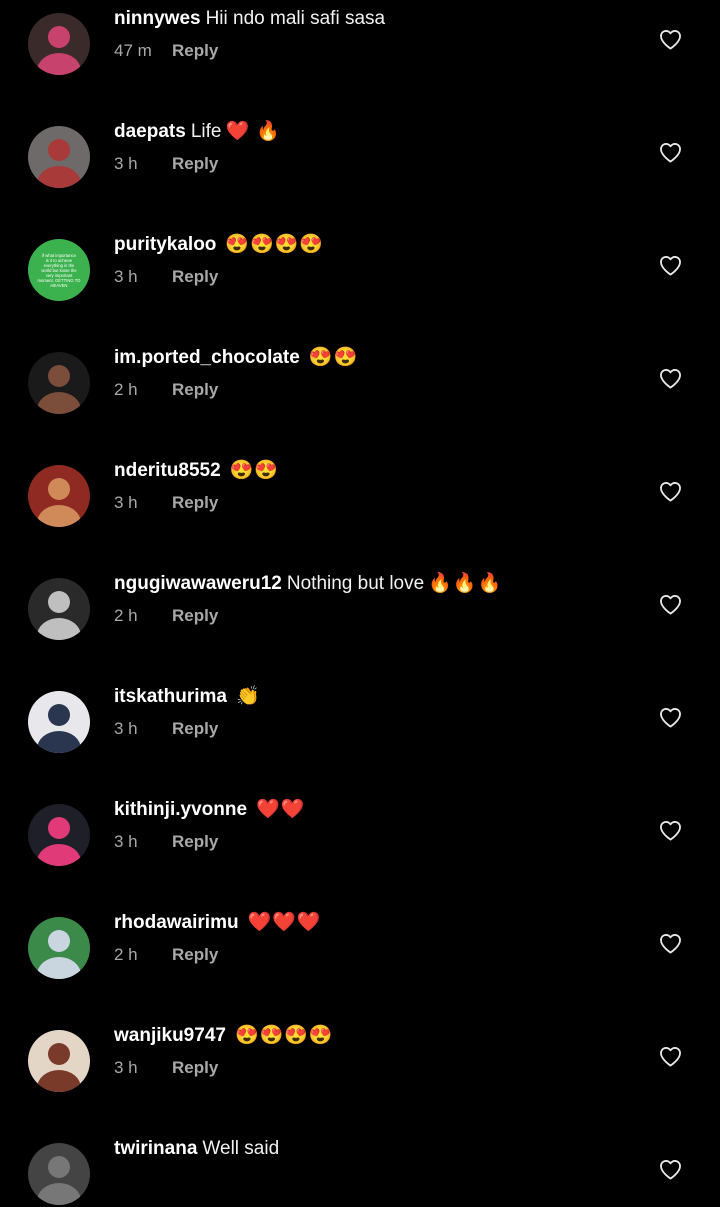  What do you see at coordinates (157, 18) in the screenshot?
I see `username: ninnywes` at bounding box center [157, 18].